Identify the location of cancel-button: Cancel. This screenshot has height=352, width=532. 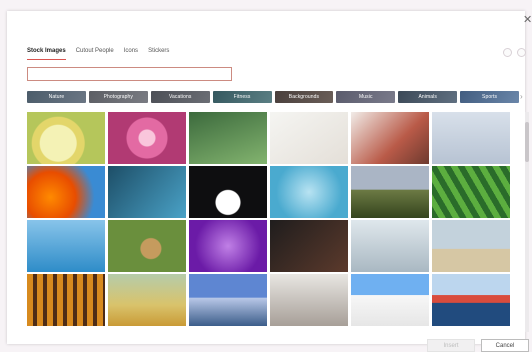
(505, 345).